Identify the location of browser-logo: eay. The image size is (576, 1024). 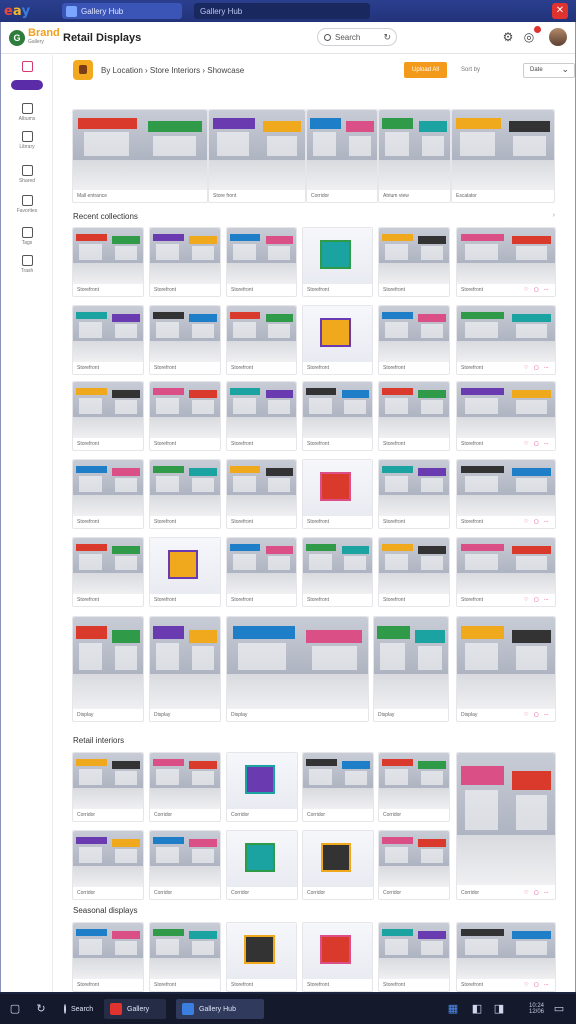
(17, 11).